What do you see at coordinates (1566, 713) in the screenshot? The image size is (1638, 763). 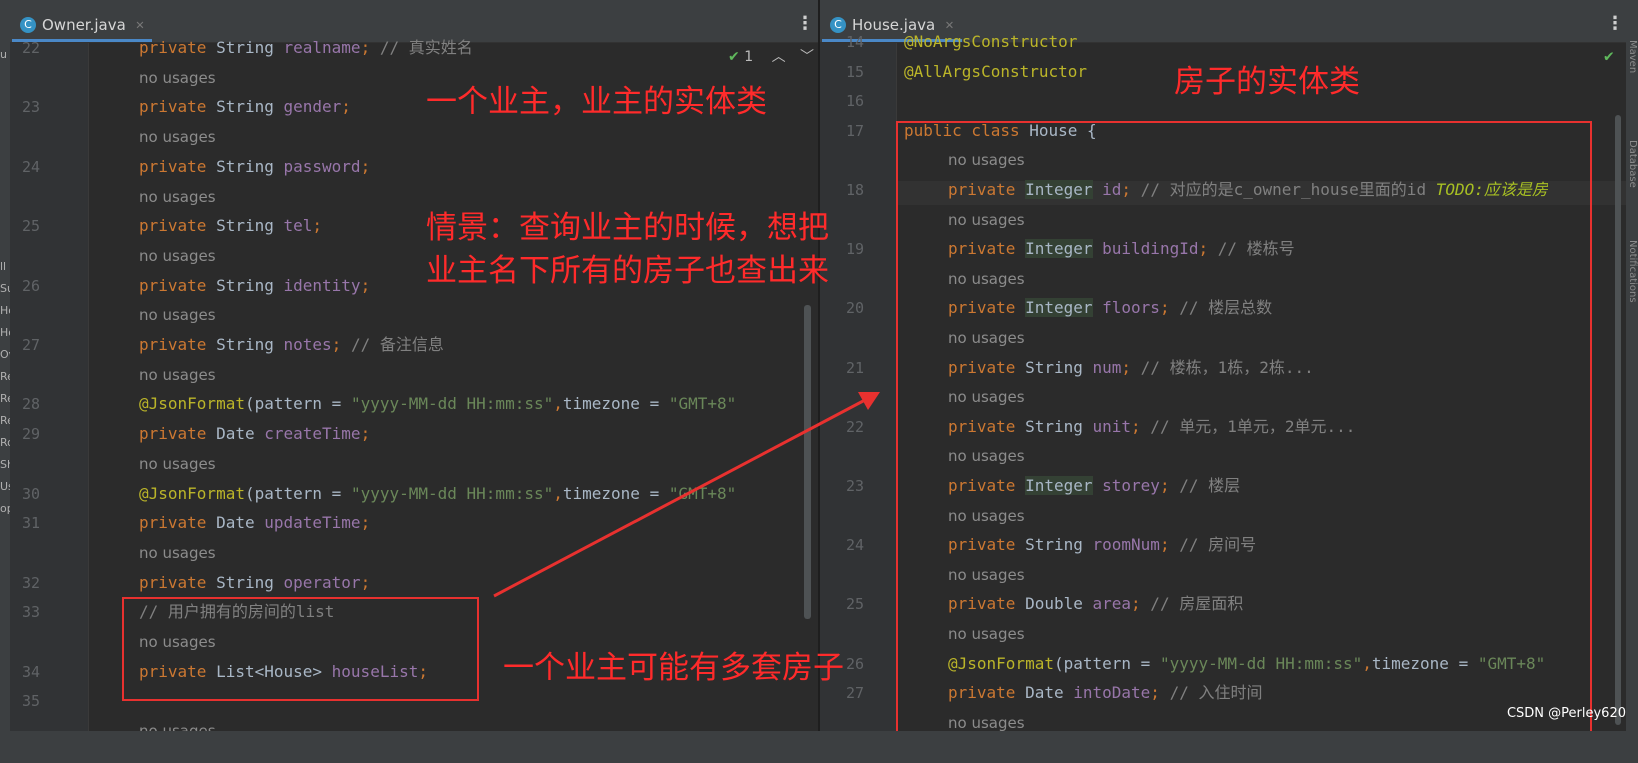 I see `watermark: CSDN @Perley620` at bounding box center [1566, 713].